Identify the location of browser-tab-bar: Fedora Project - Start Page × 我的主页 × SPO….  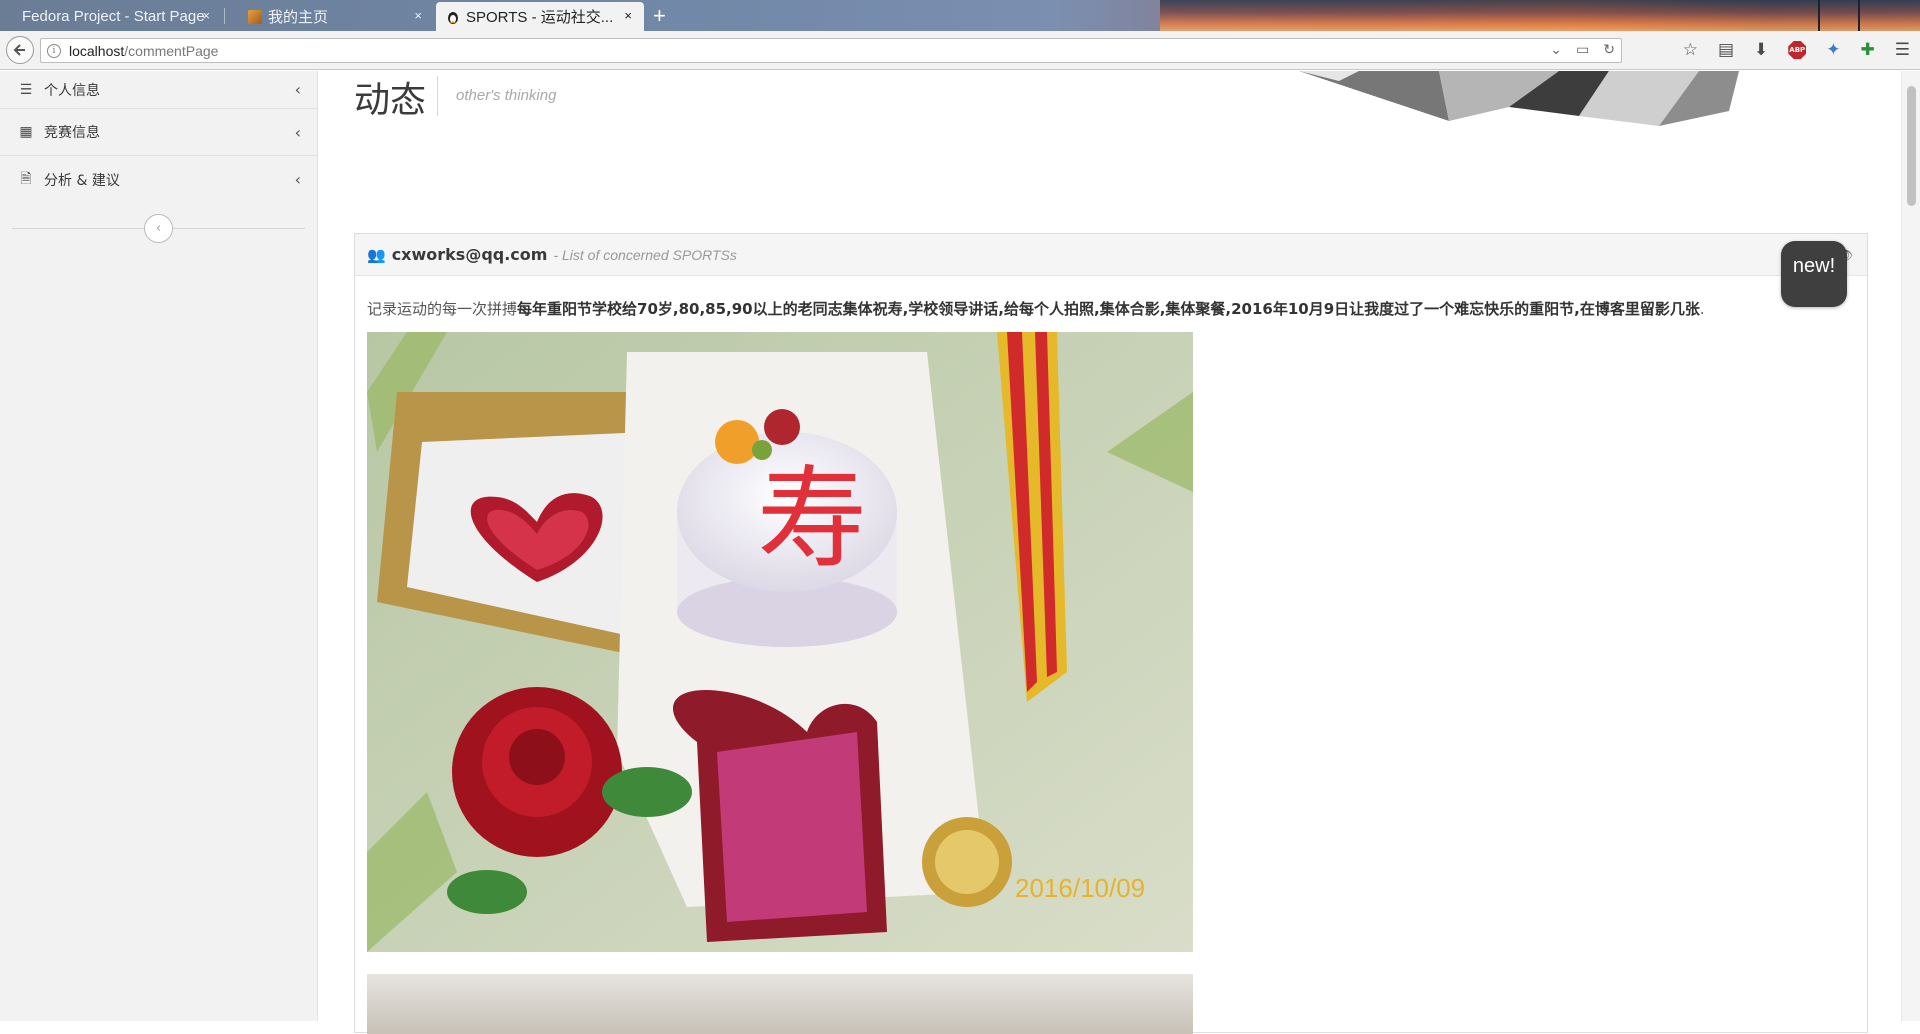
(960, 15).